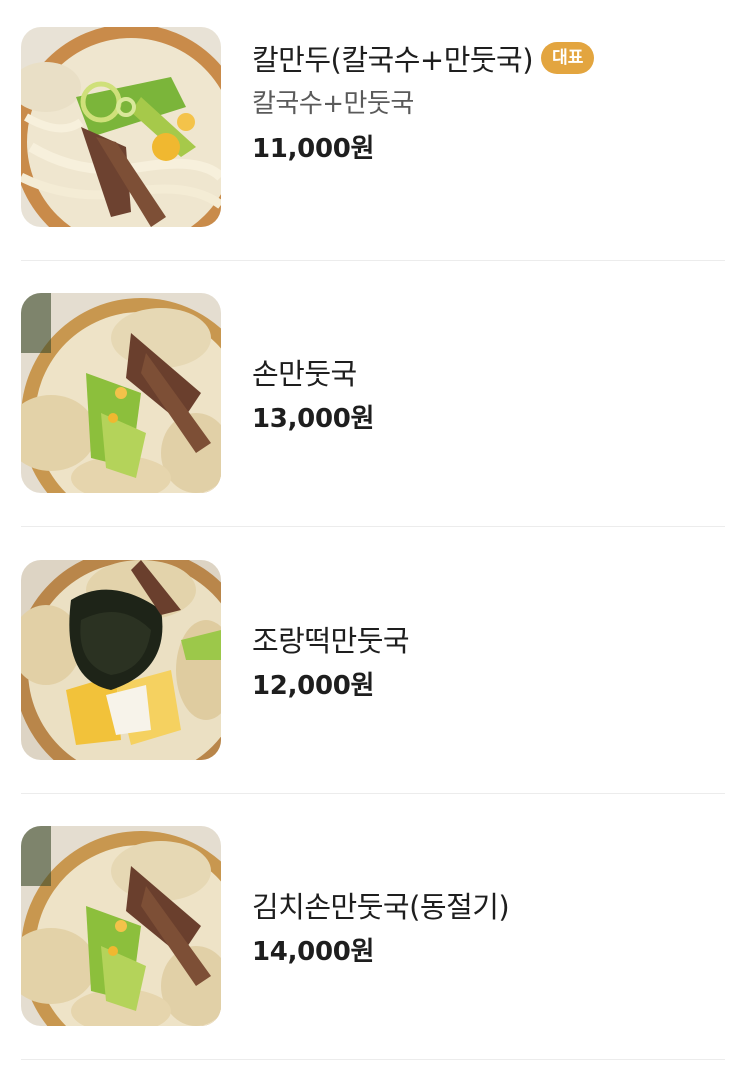  What do you see at coordinates (313, 419) in the screenshot?
I see `menu-item-price: 13,000원` at bounding box center [313, 419].